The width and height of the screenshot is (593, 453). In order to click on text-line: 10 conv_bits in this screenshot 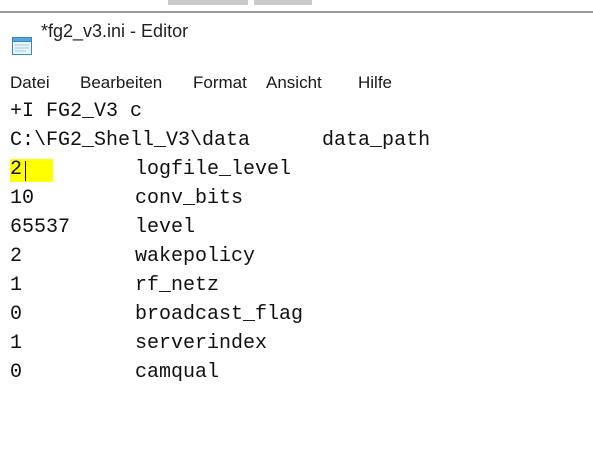, I will do `click(126, 200)`.